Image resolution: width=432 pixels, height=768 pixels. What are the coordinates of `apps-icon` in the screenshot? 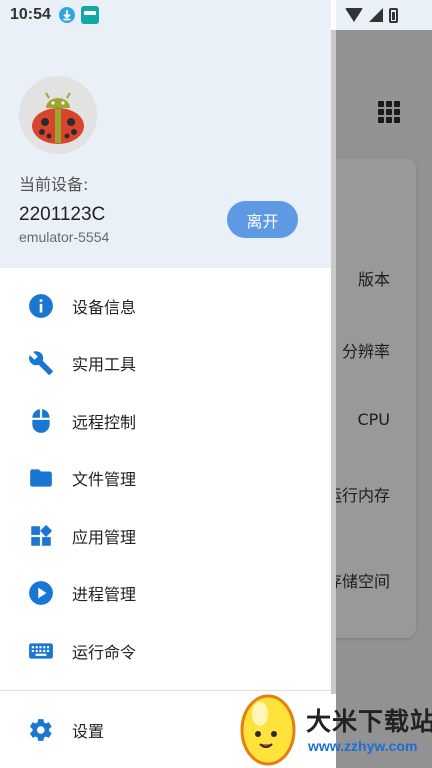 It's located at (41, 536).